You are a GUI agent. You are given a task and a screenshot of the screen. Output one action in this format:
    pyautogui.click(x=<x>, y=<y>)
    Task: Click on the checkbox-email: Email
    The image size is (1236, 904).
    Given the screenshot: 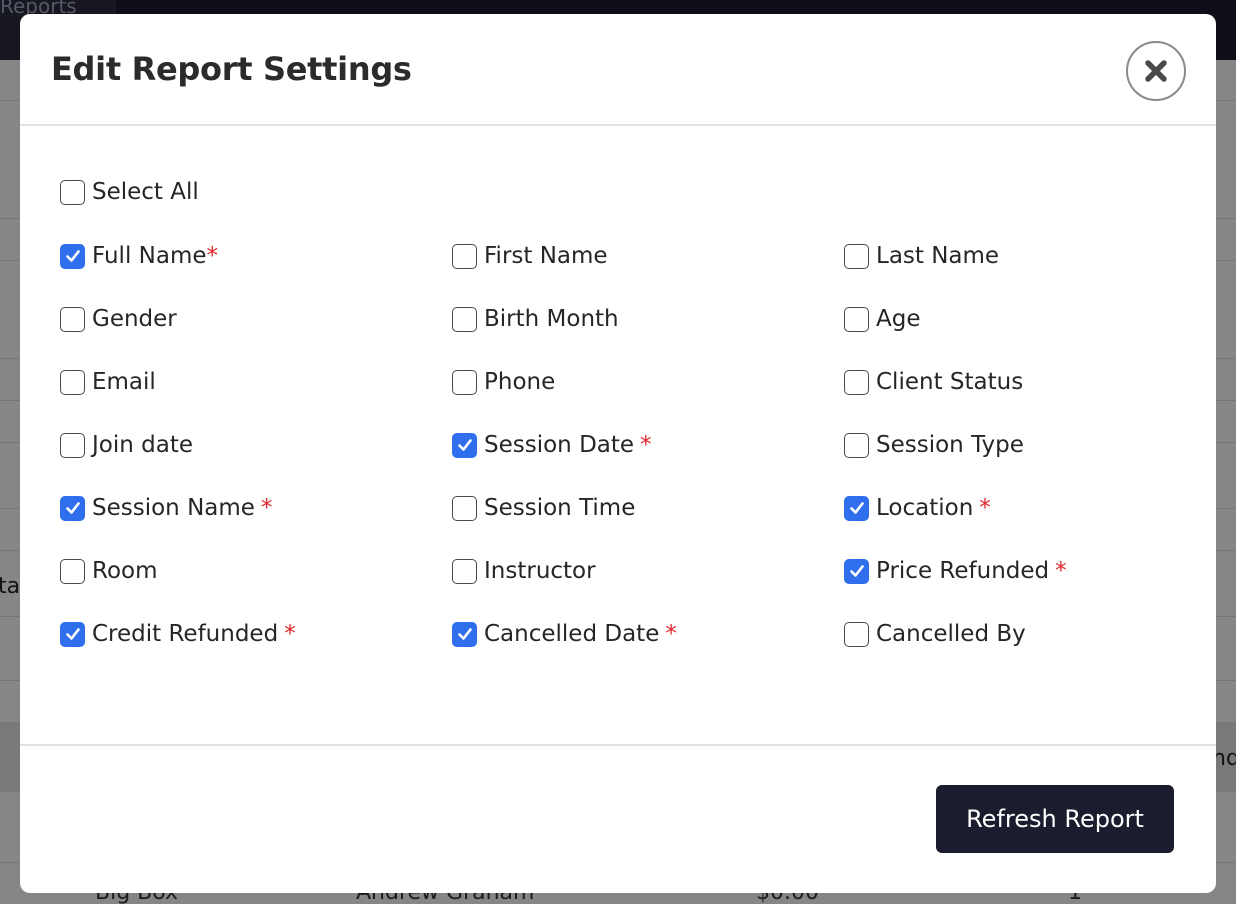 What is the action you would take?
    pyautogui.click(x=108, y=382)
    